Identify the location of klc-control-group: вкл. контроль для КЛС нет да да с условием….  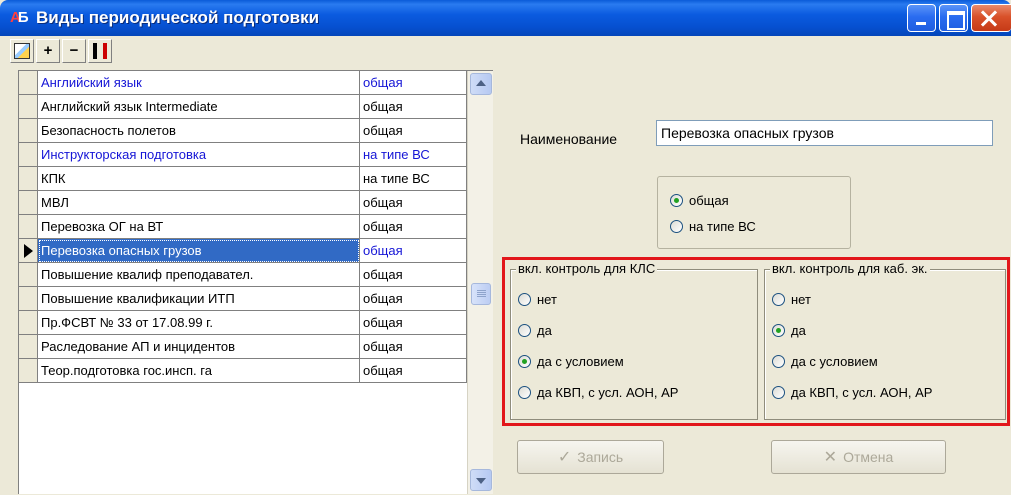
(634, 340).